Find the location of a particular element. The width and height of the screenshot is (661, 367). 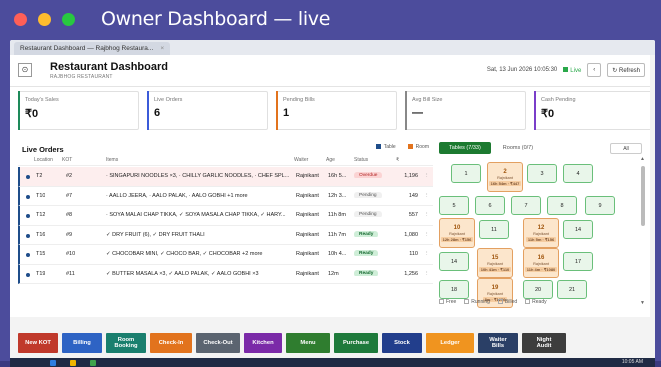

table-tile: 3 is located at coordinates (542, 173).